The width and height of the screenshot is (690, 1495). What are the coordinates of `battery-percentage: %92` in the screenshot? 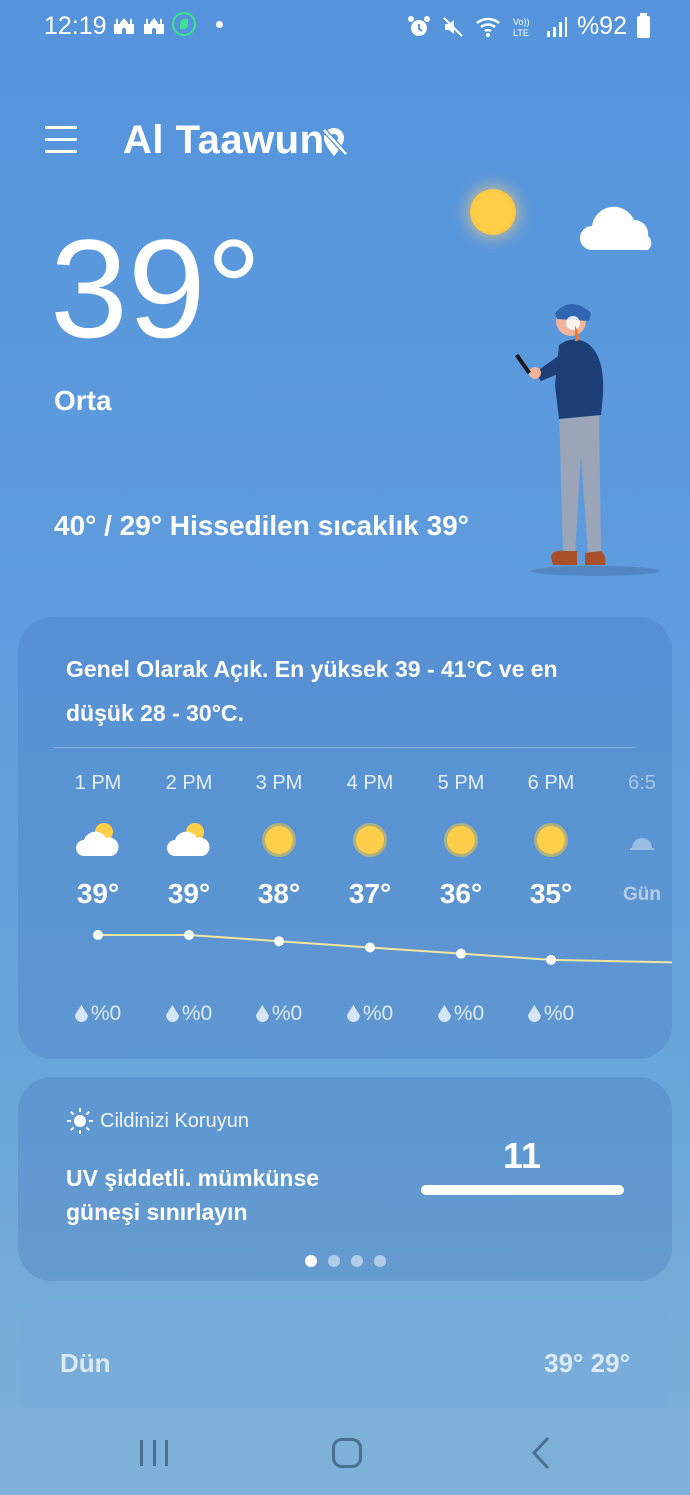 It's located at (601, 26).